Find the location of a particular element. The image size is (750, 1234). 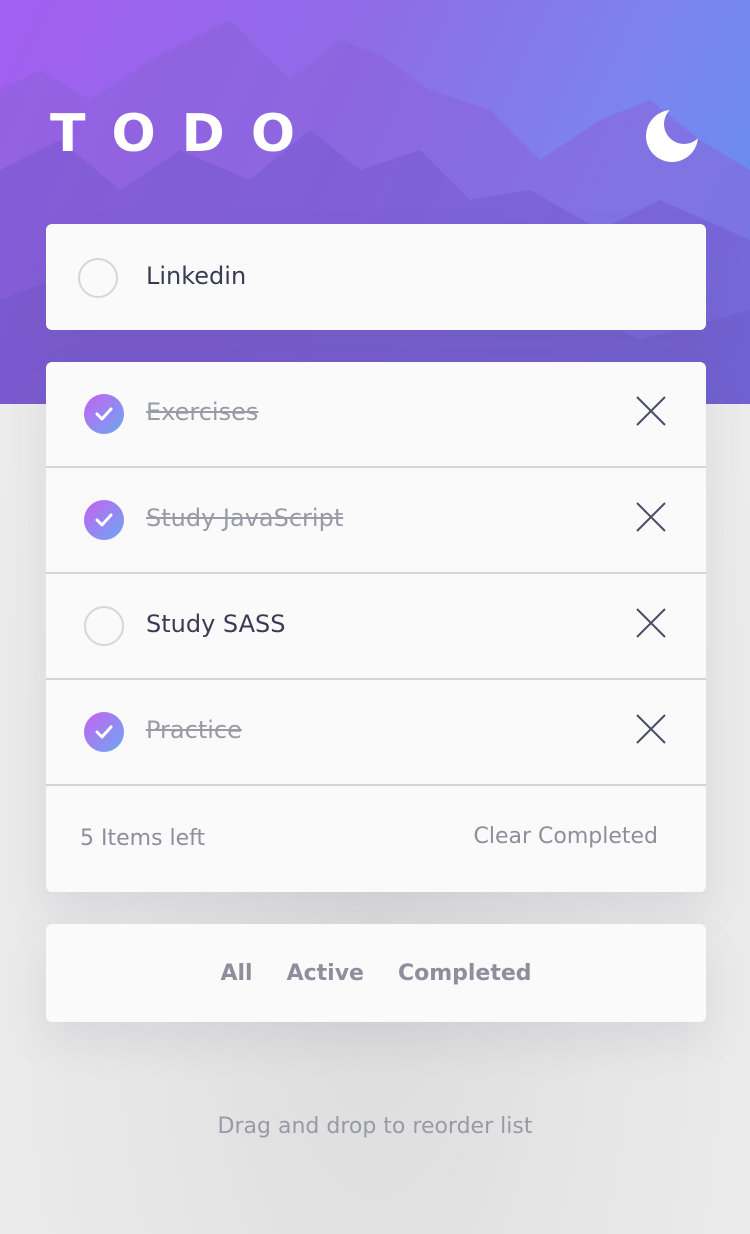

filter-active-button: Active is located at coordinates (325, 973).